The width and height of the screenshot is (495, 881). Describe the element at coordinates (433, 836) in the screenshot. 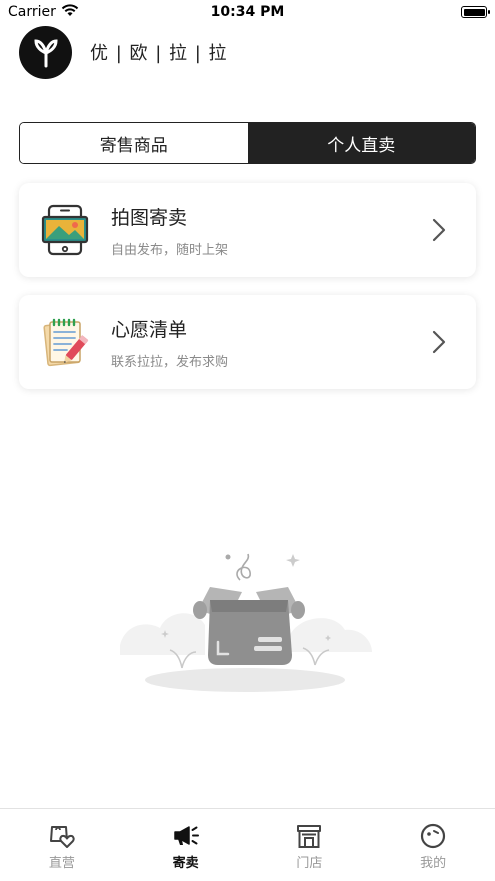

I see `profile-face-icon` at that location.